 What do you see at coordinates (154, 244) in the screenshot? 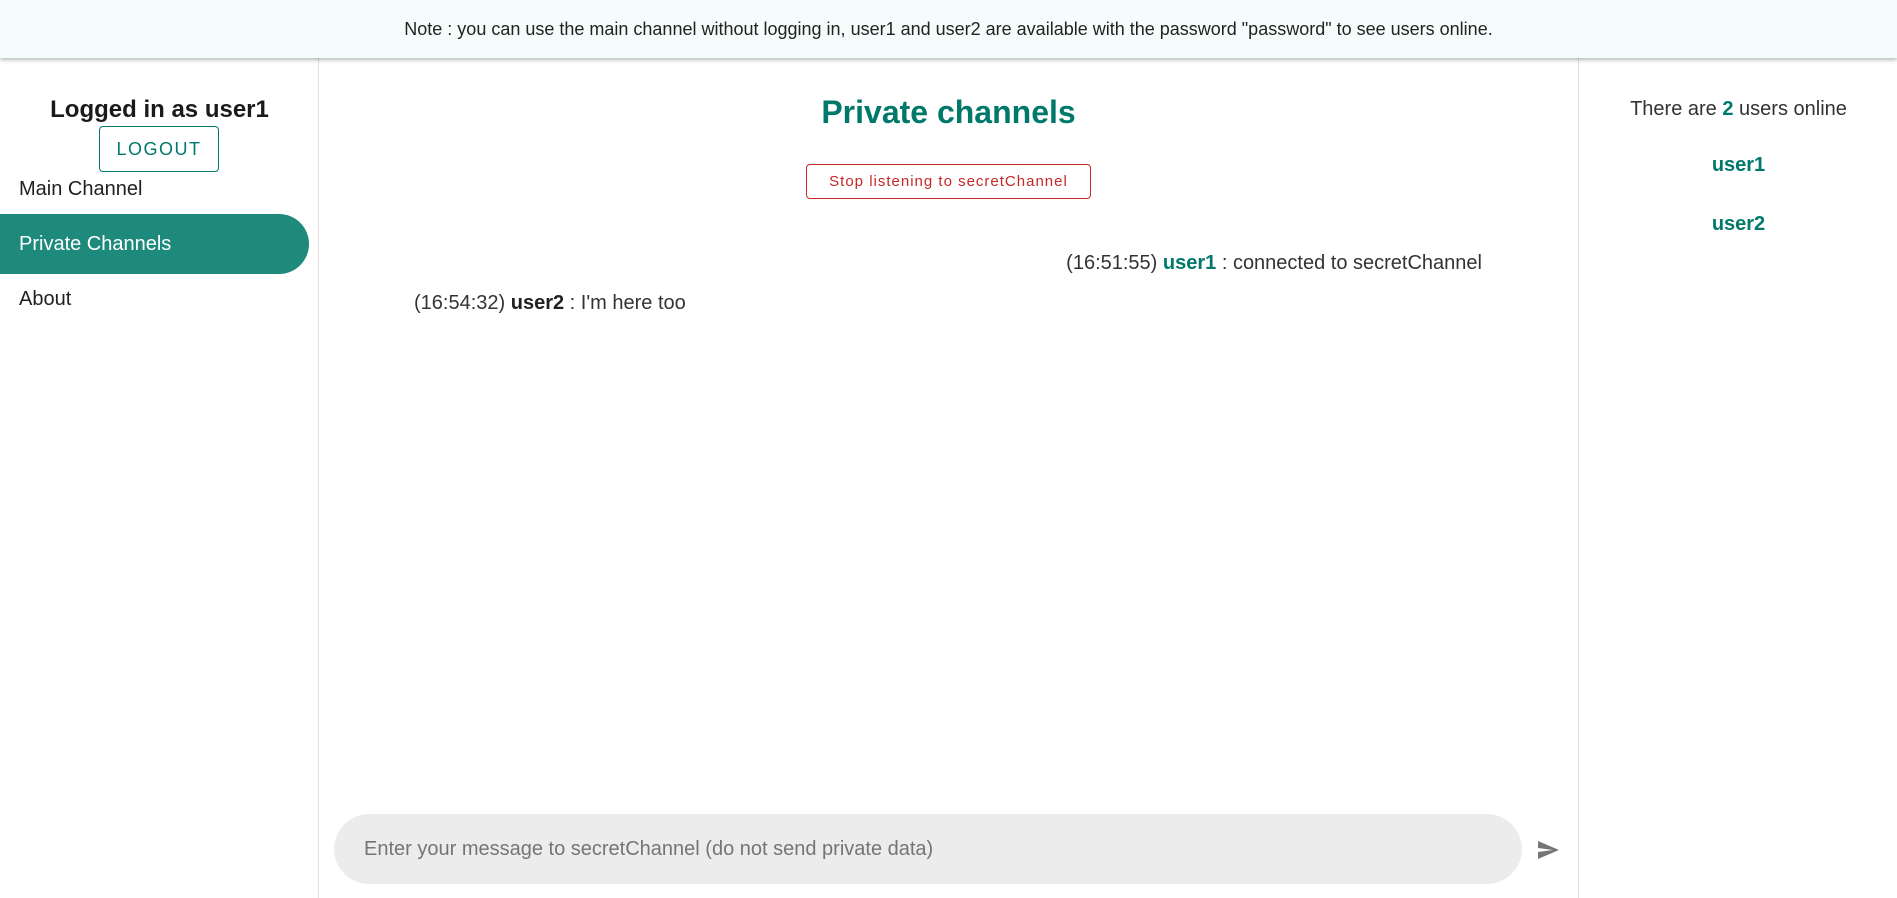
I see `sidebar-item-private-channels: Private Channels` at bounding box center [154, 244].